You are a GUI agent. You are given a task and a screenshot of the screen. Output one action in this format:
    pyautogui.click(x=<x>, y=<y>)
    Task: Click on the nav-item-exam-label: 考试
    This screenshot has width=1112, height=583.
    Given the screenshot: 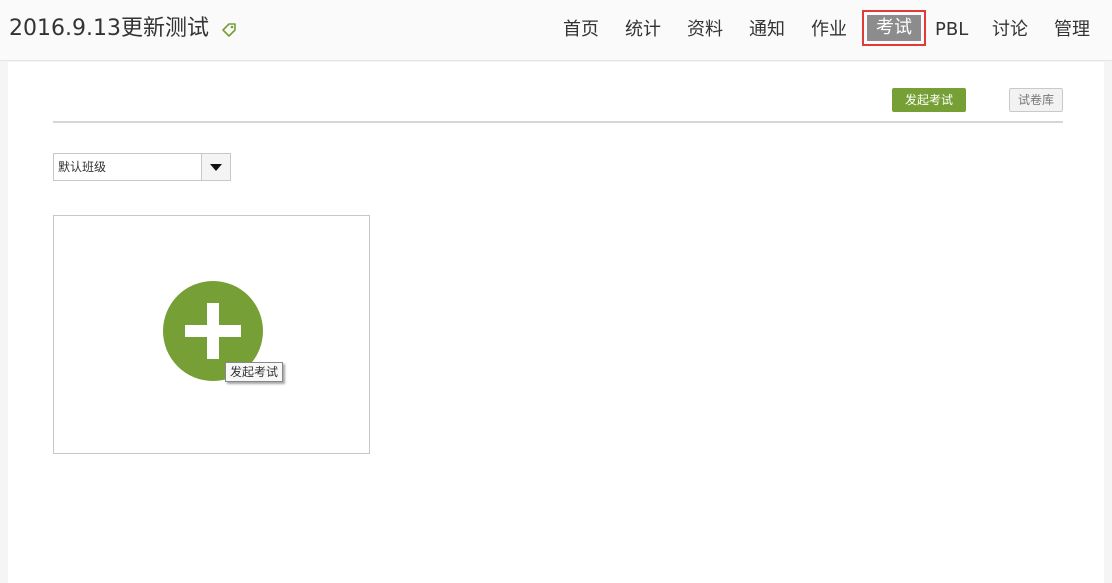 What is the action you would take?
    pyautogui.click(x=894, y=28)
    